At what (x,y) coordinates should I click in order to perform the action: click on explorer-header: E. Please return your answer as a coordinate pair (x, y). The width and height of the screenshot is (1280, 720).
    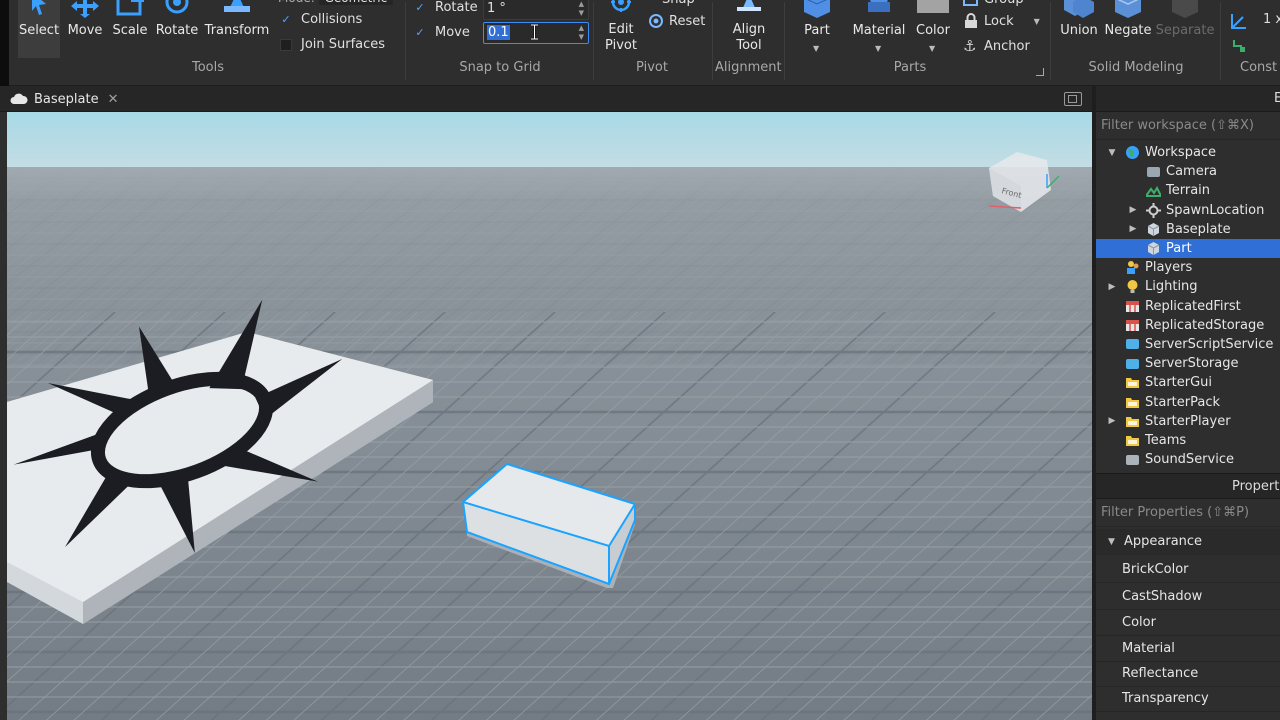
    Looking at the image, I should click on (1188, 99).